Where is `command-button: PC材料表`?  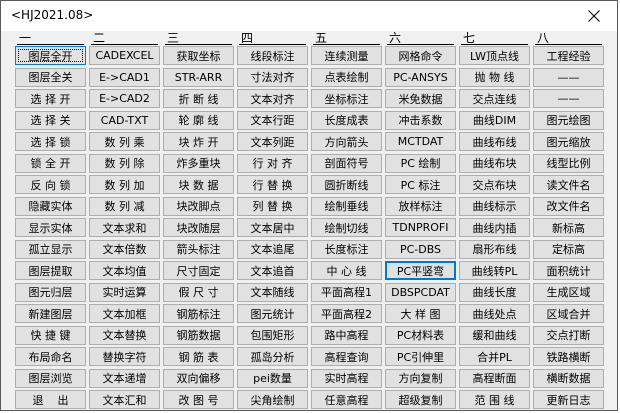
command-button: PC材料表 is located at coordinates (420, 335).